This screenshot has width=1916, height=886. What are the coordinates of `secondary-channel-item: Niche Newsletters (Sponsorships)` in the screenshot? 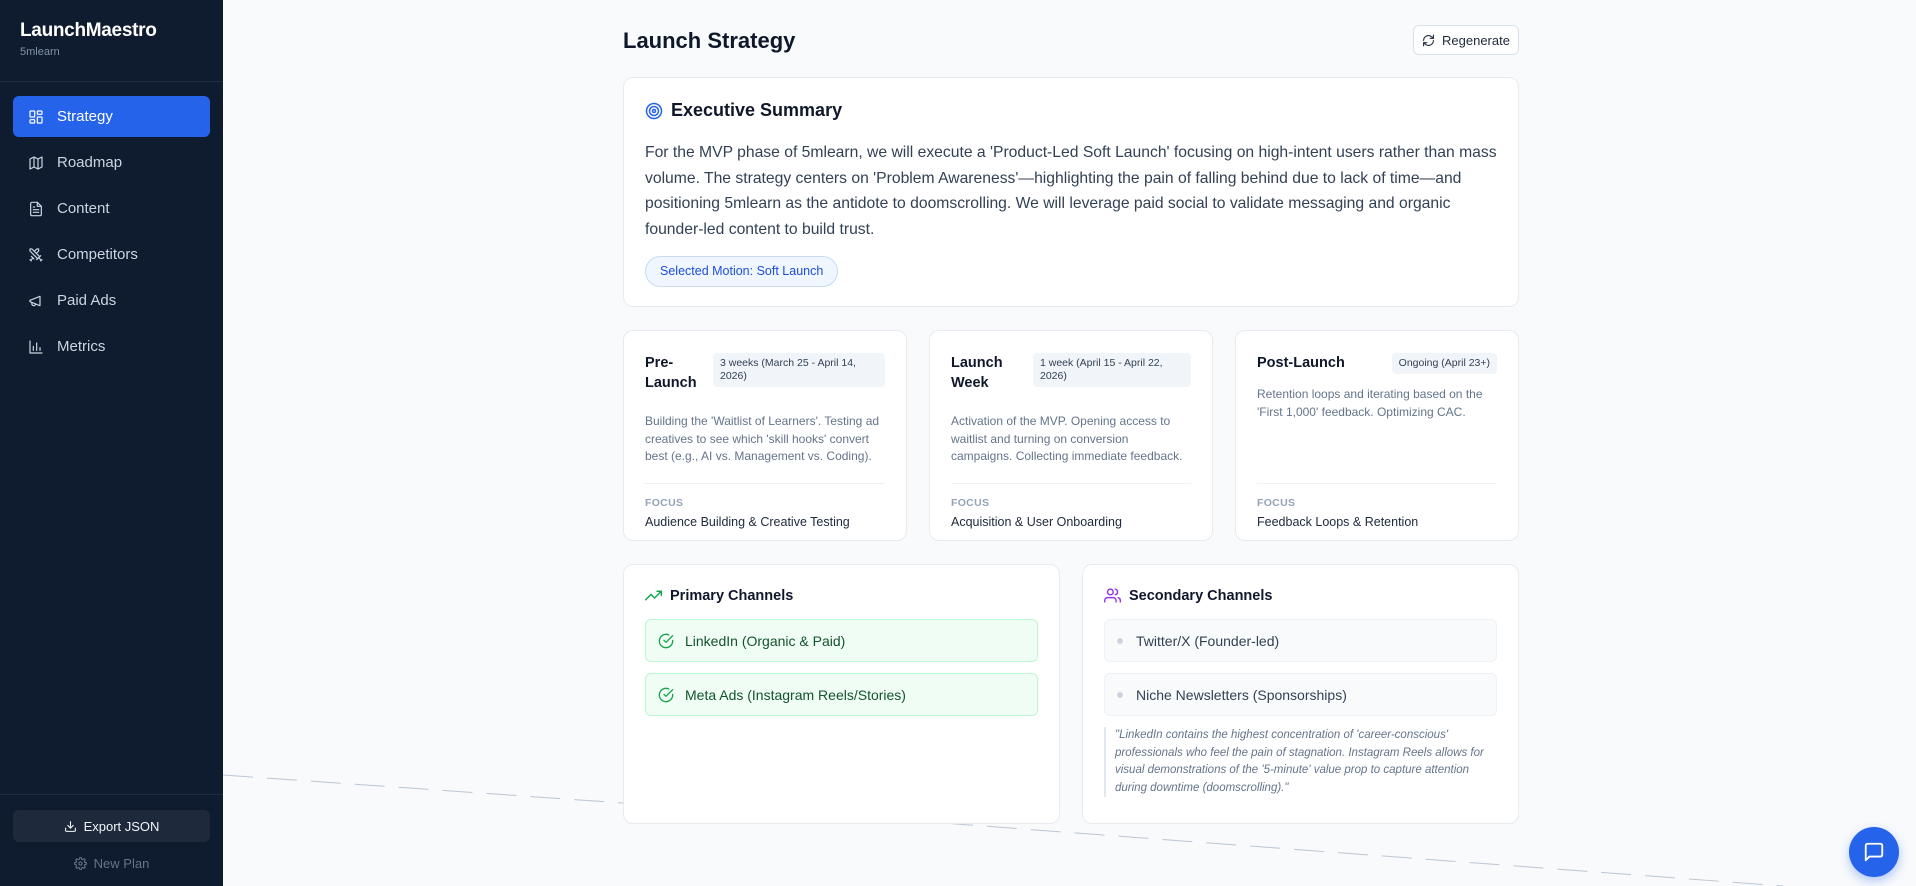 It's located at (1300, 694).